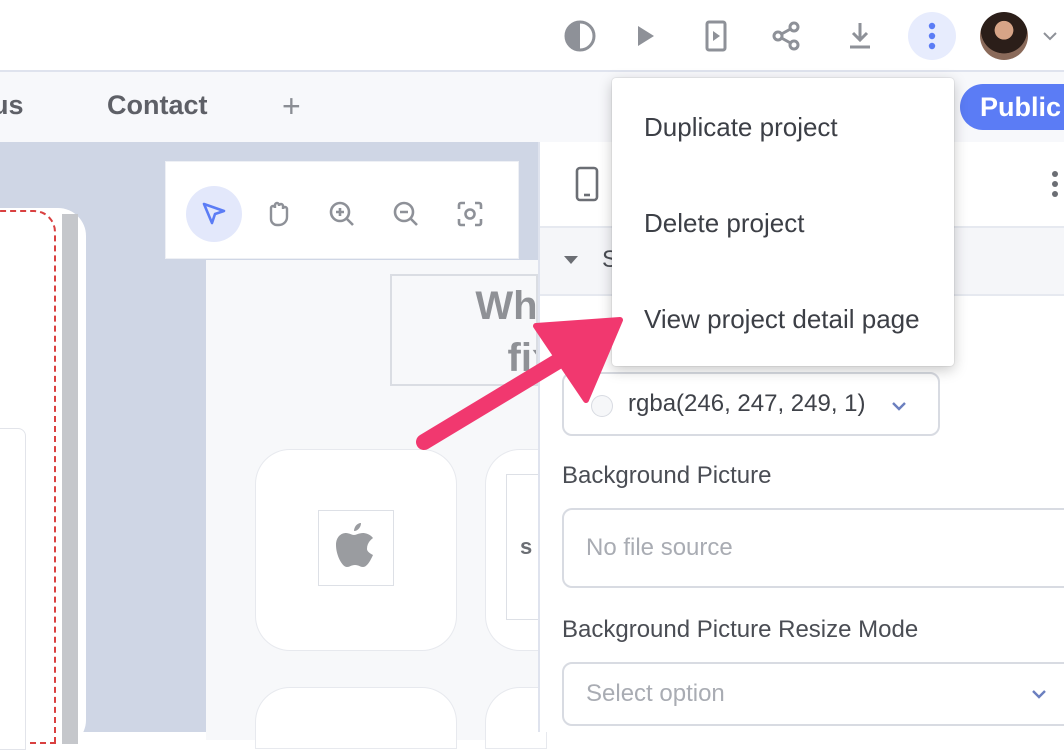  Describe the element at coordinates (740, 629) in the screenshot. I see `resize-mode-label: Background Picture Resize Mode` at that location.